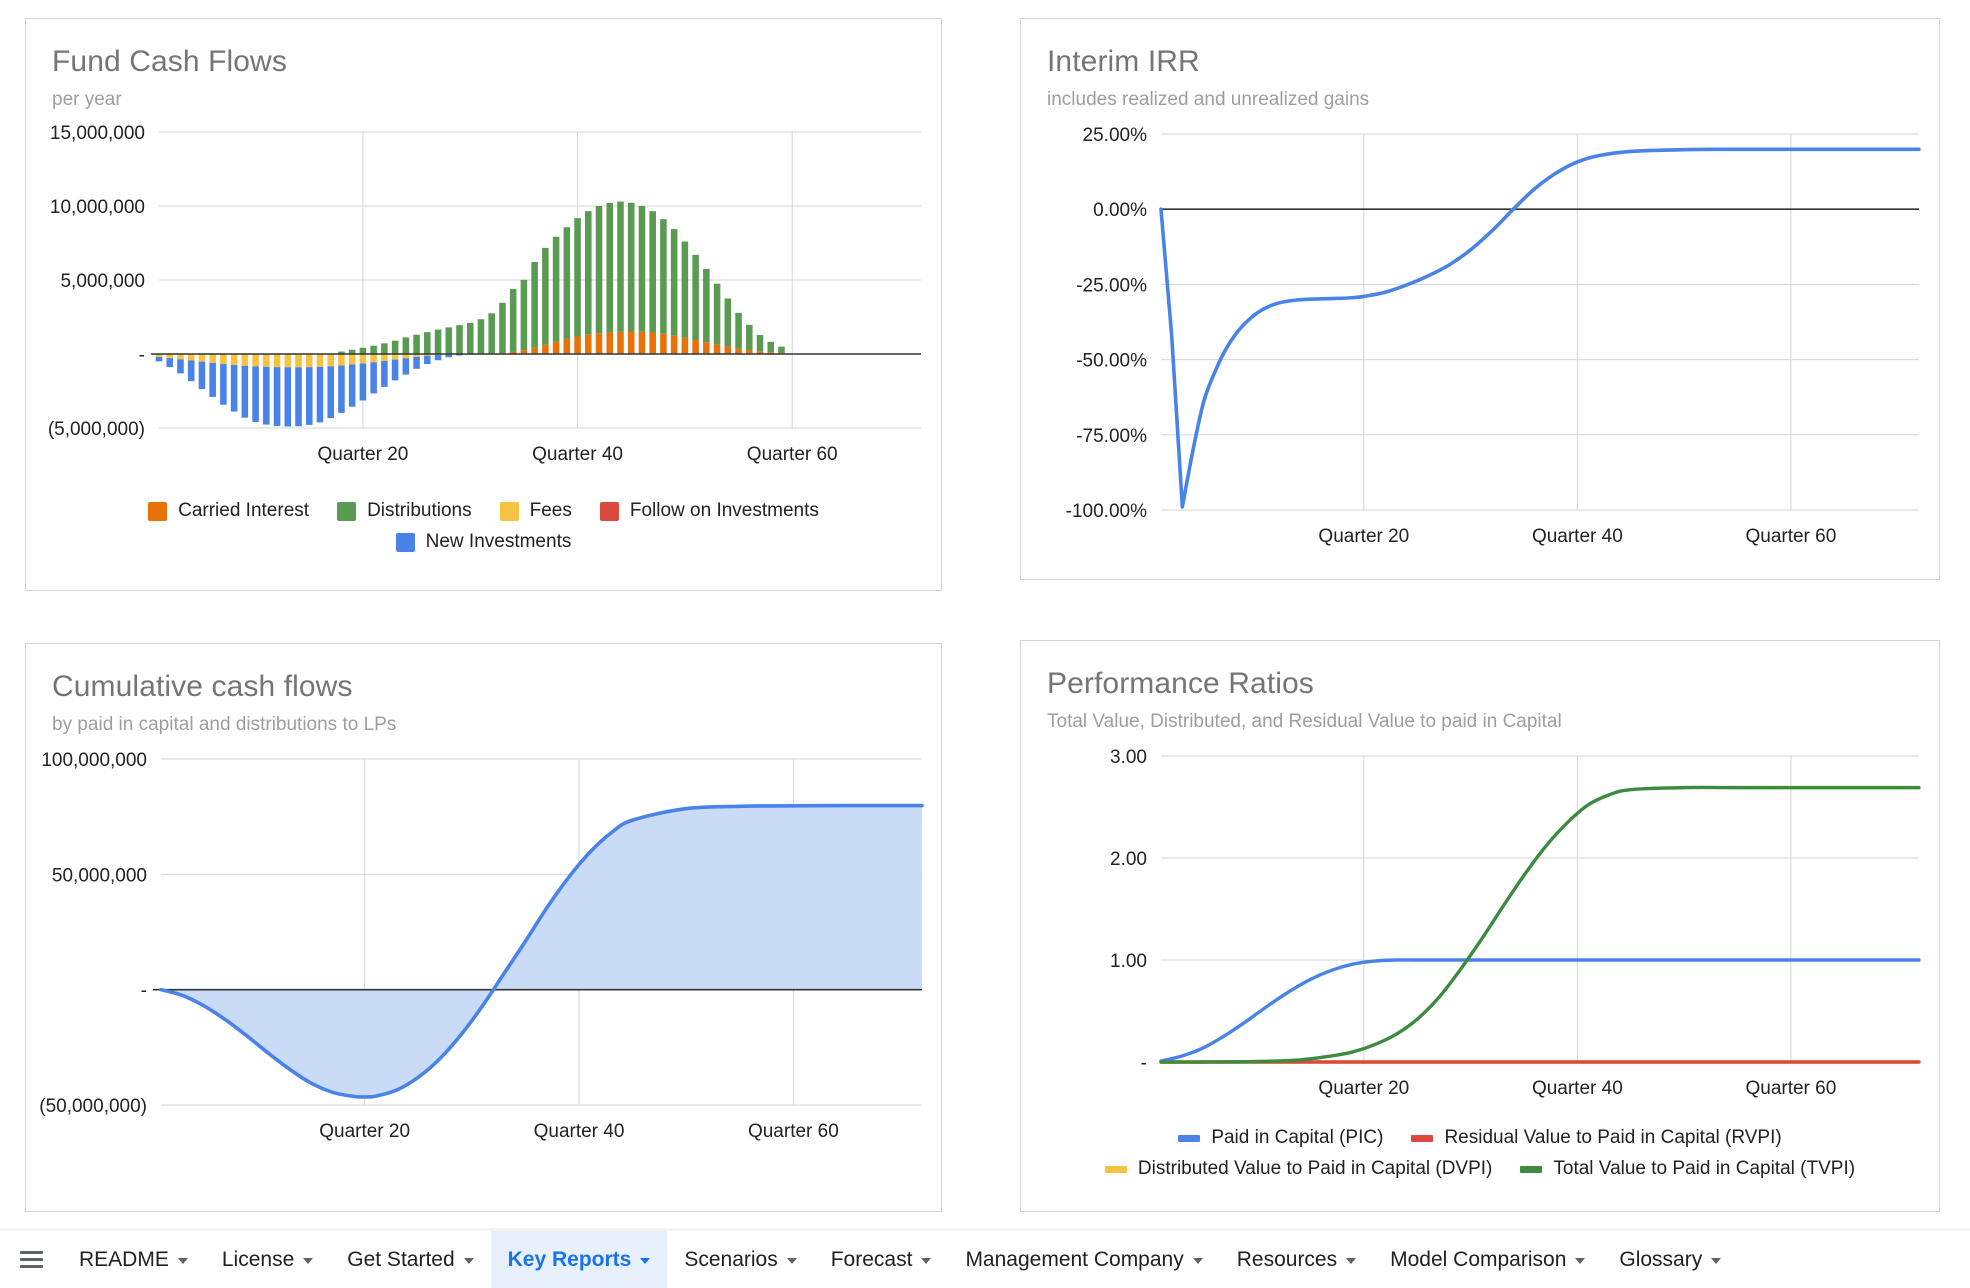  Describe the element at coordinates (1704, 1169) in the screenshot. I see `legend-item-label: Total Value to Paid in Capital (TVPI)` at that location.